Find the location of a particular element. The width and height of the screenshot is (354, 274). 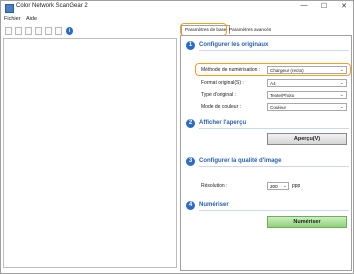

color-mode-value: Couleur is located at coordinates (278, 107).